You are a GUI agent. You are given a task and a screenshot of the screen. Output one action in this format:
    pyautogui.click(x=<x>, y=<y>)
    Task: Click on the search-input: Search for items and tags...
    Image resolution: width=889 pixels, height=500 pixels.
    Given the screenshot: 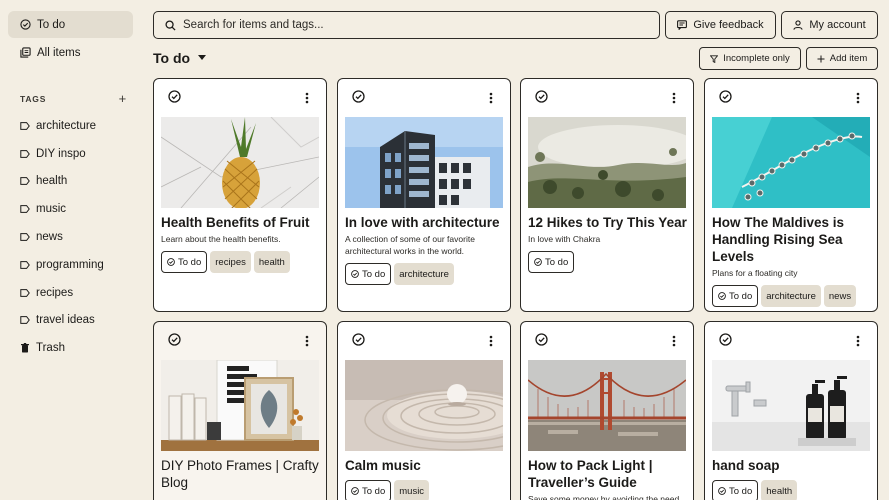 What is the action you would take?
    pyautogui.click(x=406, y=25)
    